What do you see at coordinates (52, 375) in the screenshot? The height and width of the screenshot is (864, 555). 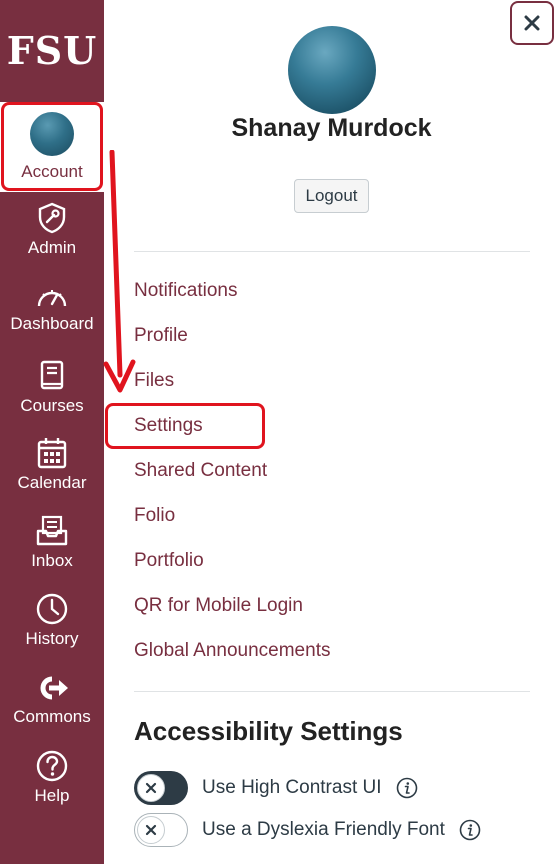 I see `book-icon` at bounding box center [52, 375].